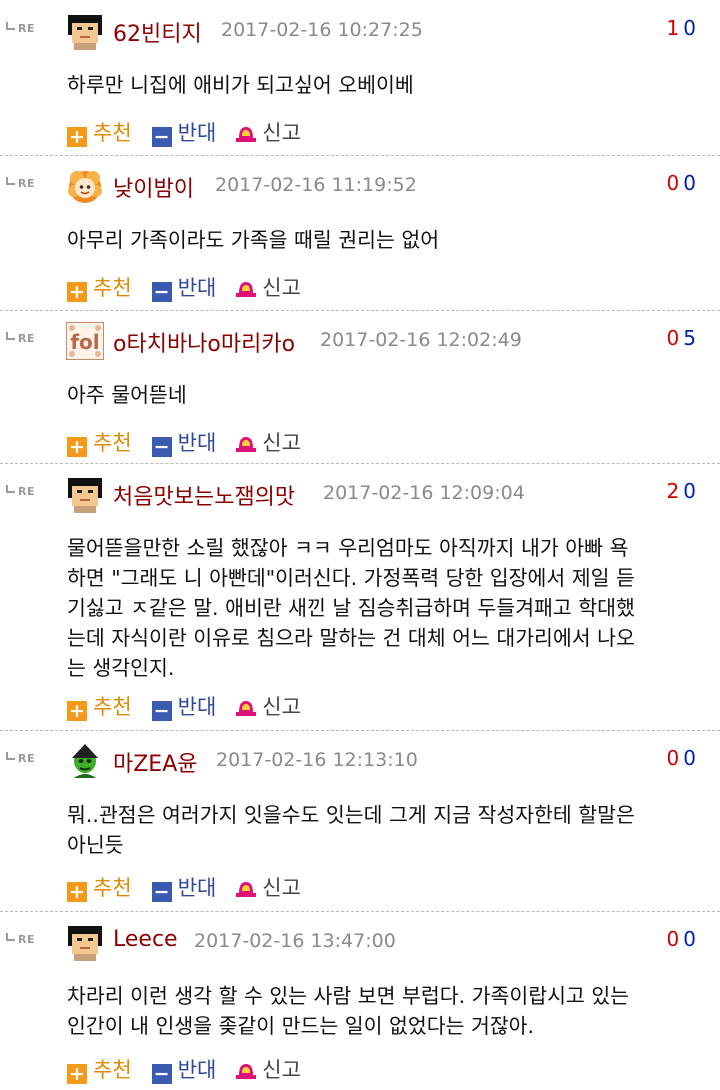  I want to click on svg-text: fol, so click(84, 342).